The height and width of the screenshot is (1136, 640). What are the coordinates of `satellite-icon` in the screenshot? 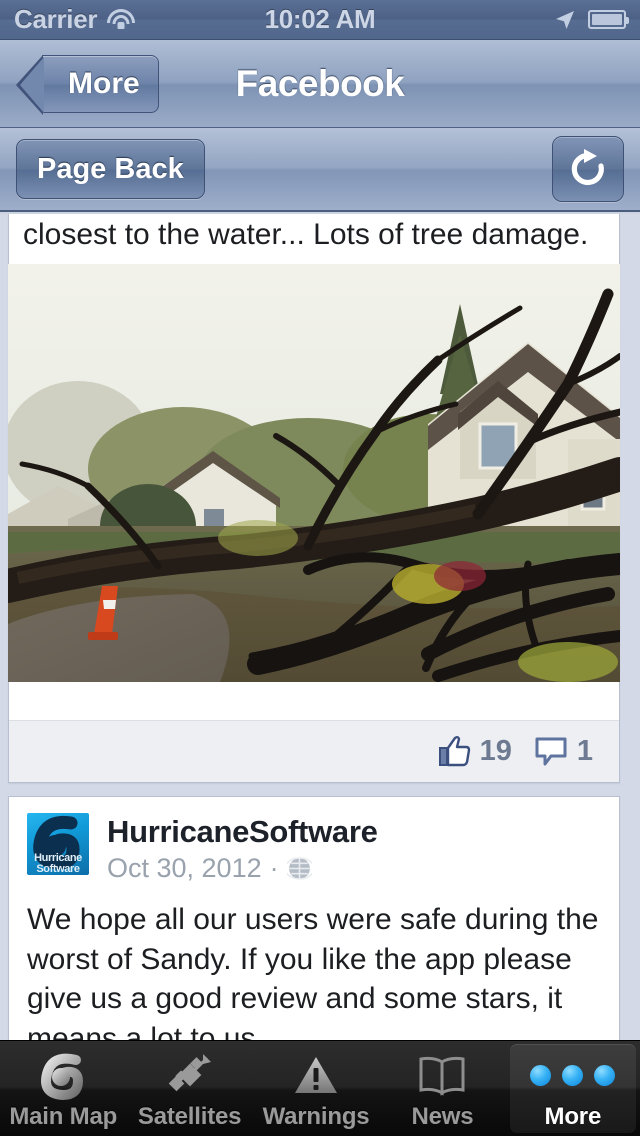 It's located at (190, 1075).